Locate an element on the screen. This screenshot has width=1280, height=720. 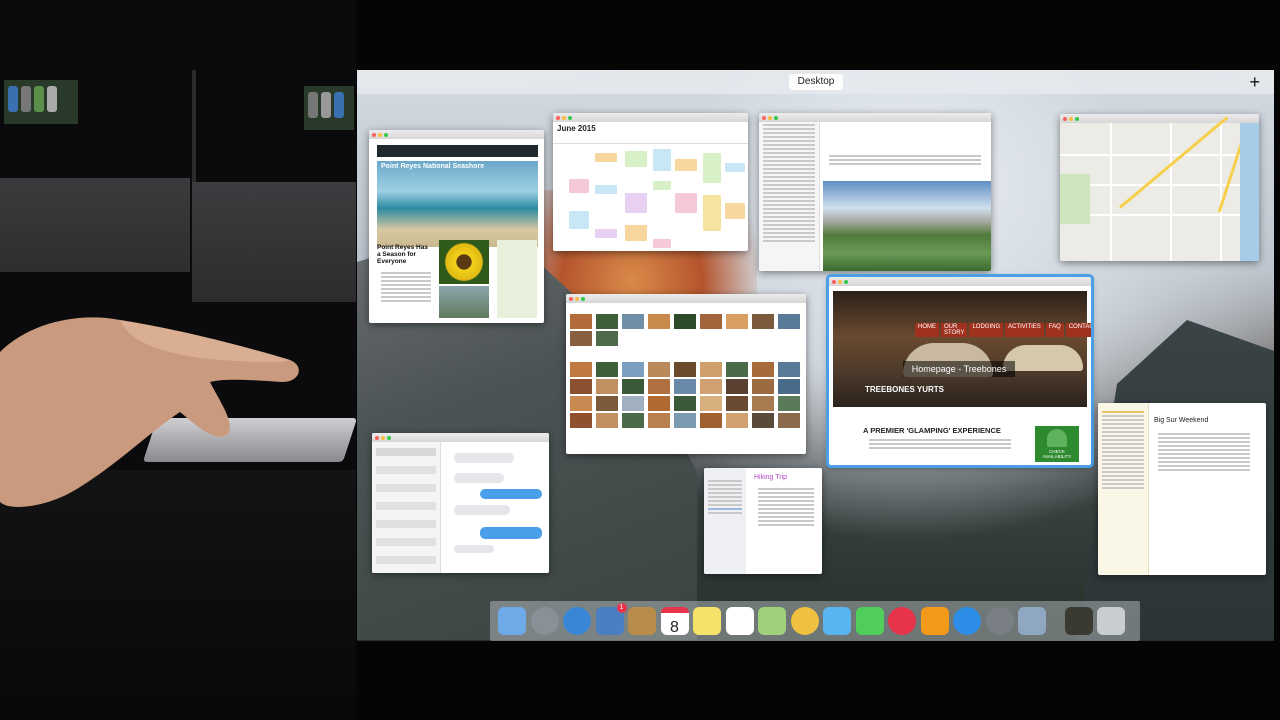
nav-faq: FAQ is located at coordinates (1054, 330).